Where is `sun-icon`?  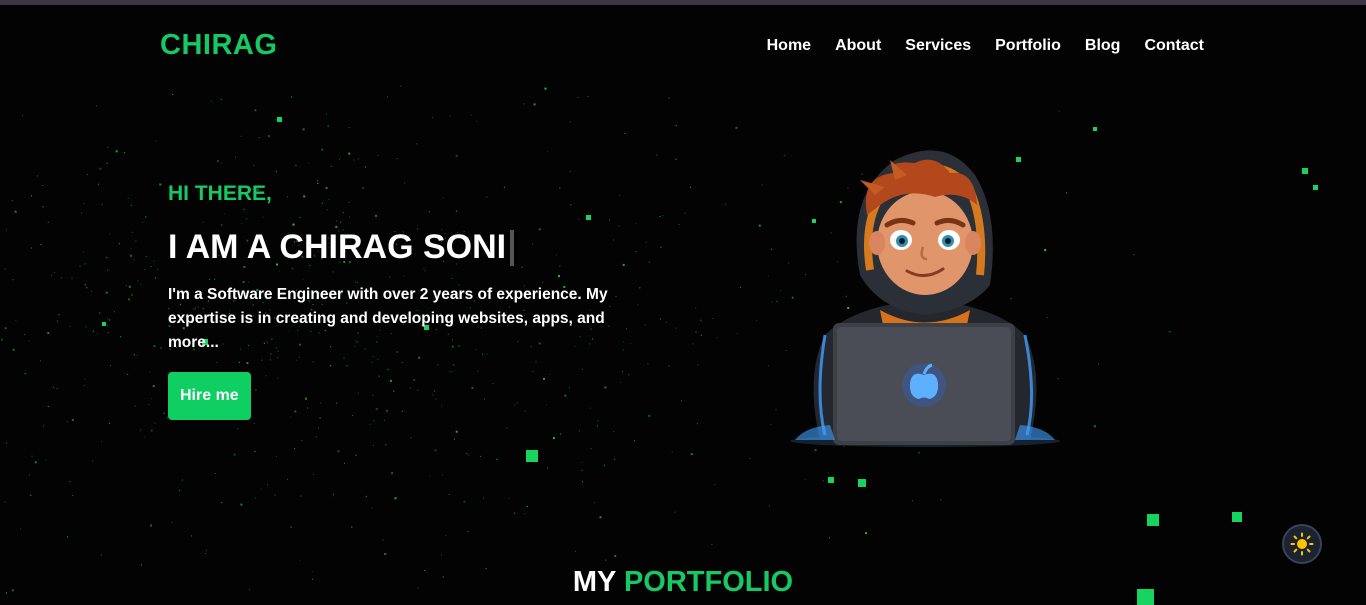
sun-icon is located at coordinates (1302, 544).